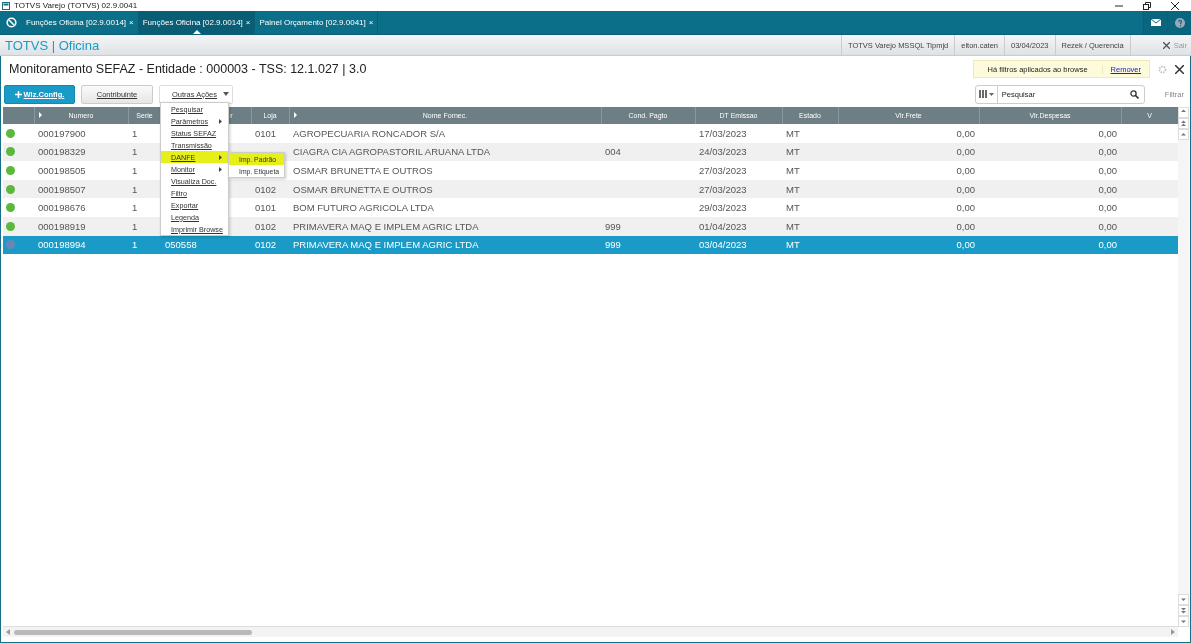  What do you see at coordinates (62, 245) in the screenshot?
I see `table-cell: 000198994` at bounding box center [62, 245].